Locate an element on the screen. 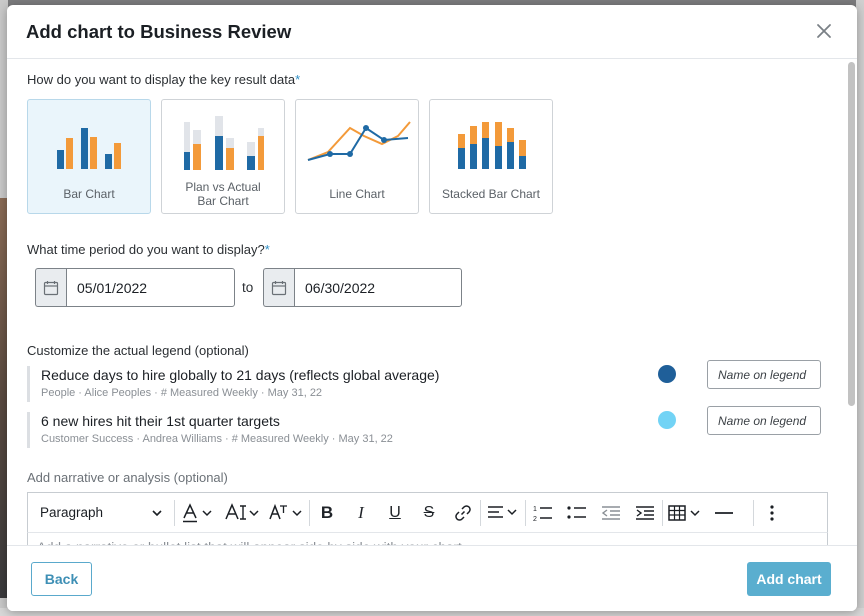  font-color-button is located at coordinates (198, 513).